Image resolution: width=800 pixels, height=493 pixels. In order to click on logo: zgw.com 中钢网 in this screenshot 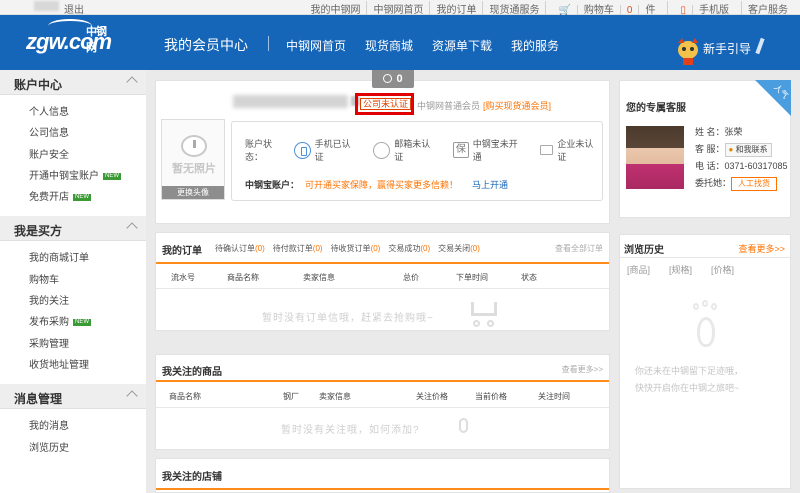, I will do `click(69, 37)`.